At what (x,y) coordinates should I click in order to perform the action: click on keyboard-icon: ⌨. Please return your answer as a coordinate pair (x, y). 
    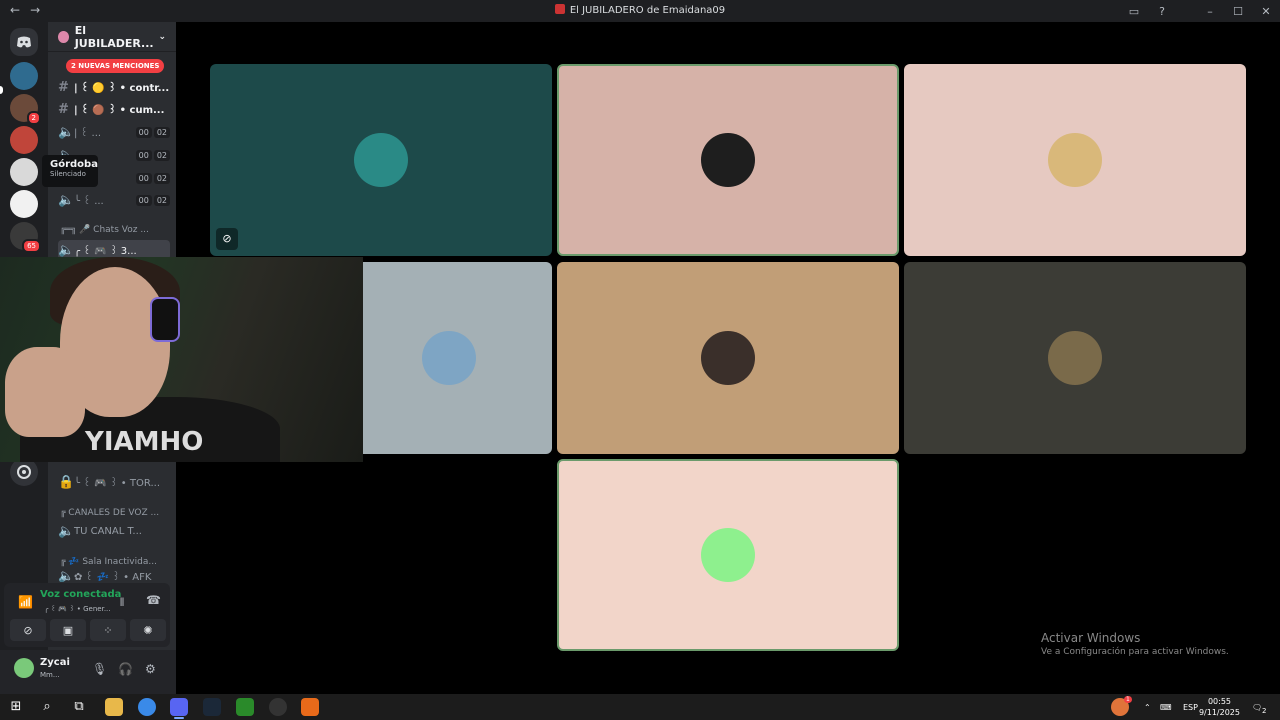
    Looking at the image, I should click on (1166, 707).